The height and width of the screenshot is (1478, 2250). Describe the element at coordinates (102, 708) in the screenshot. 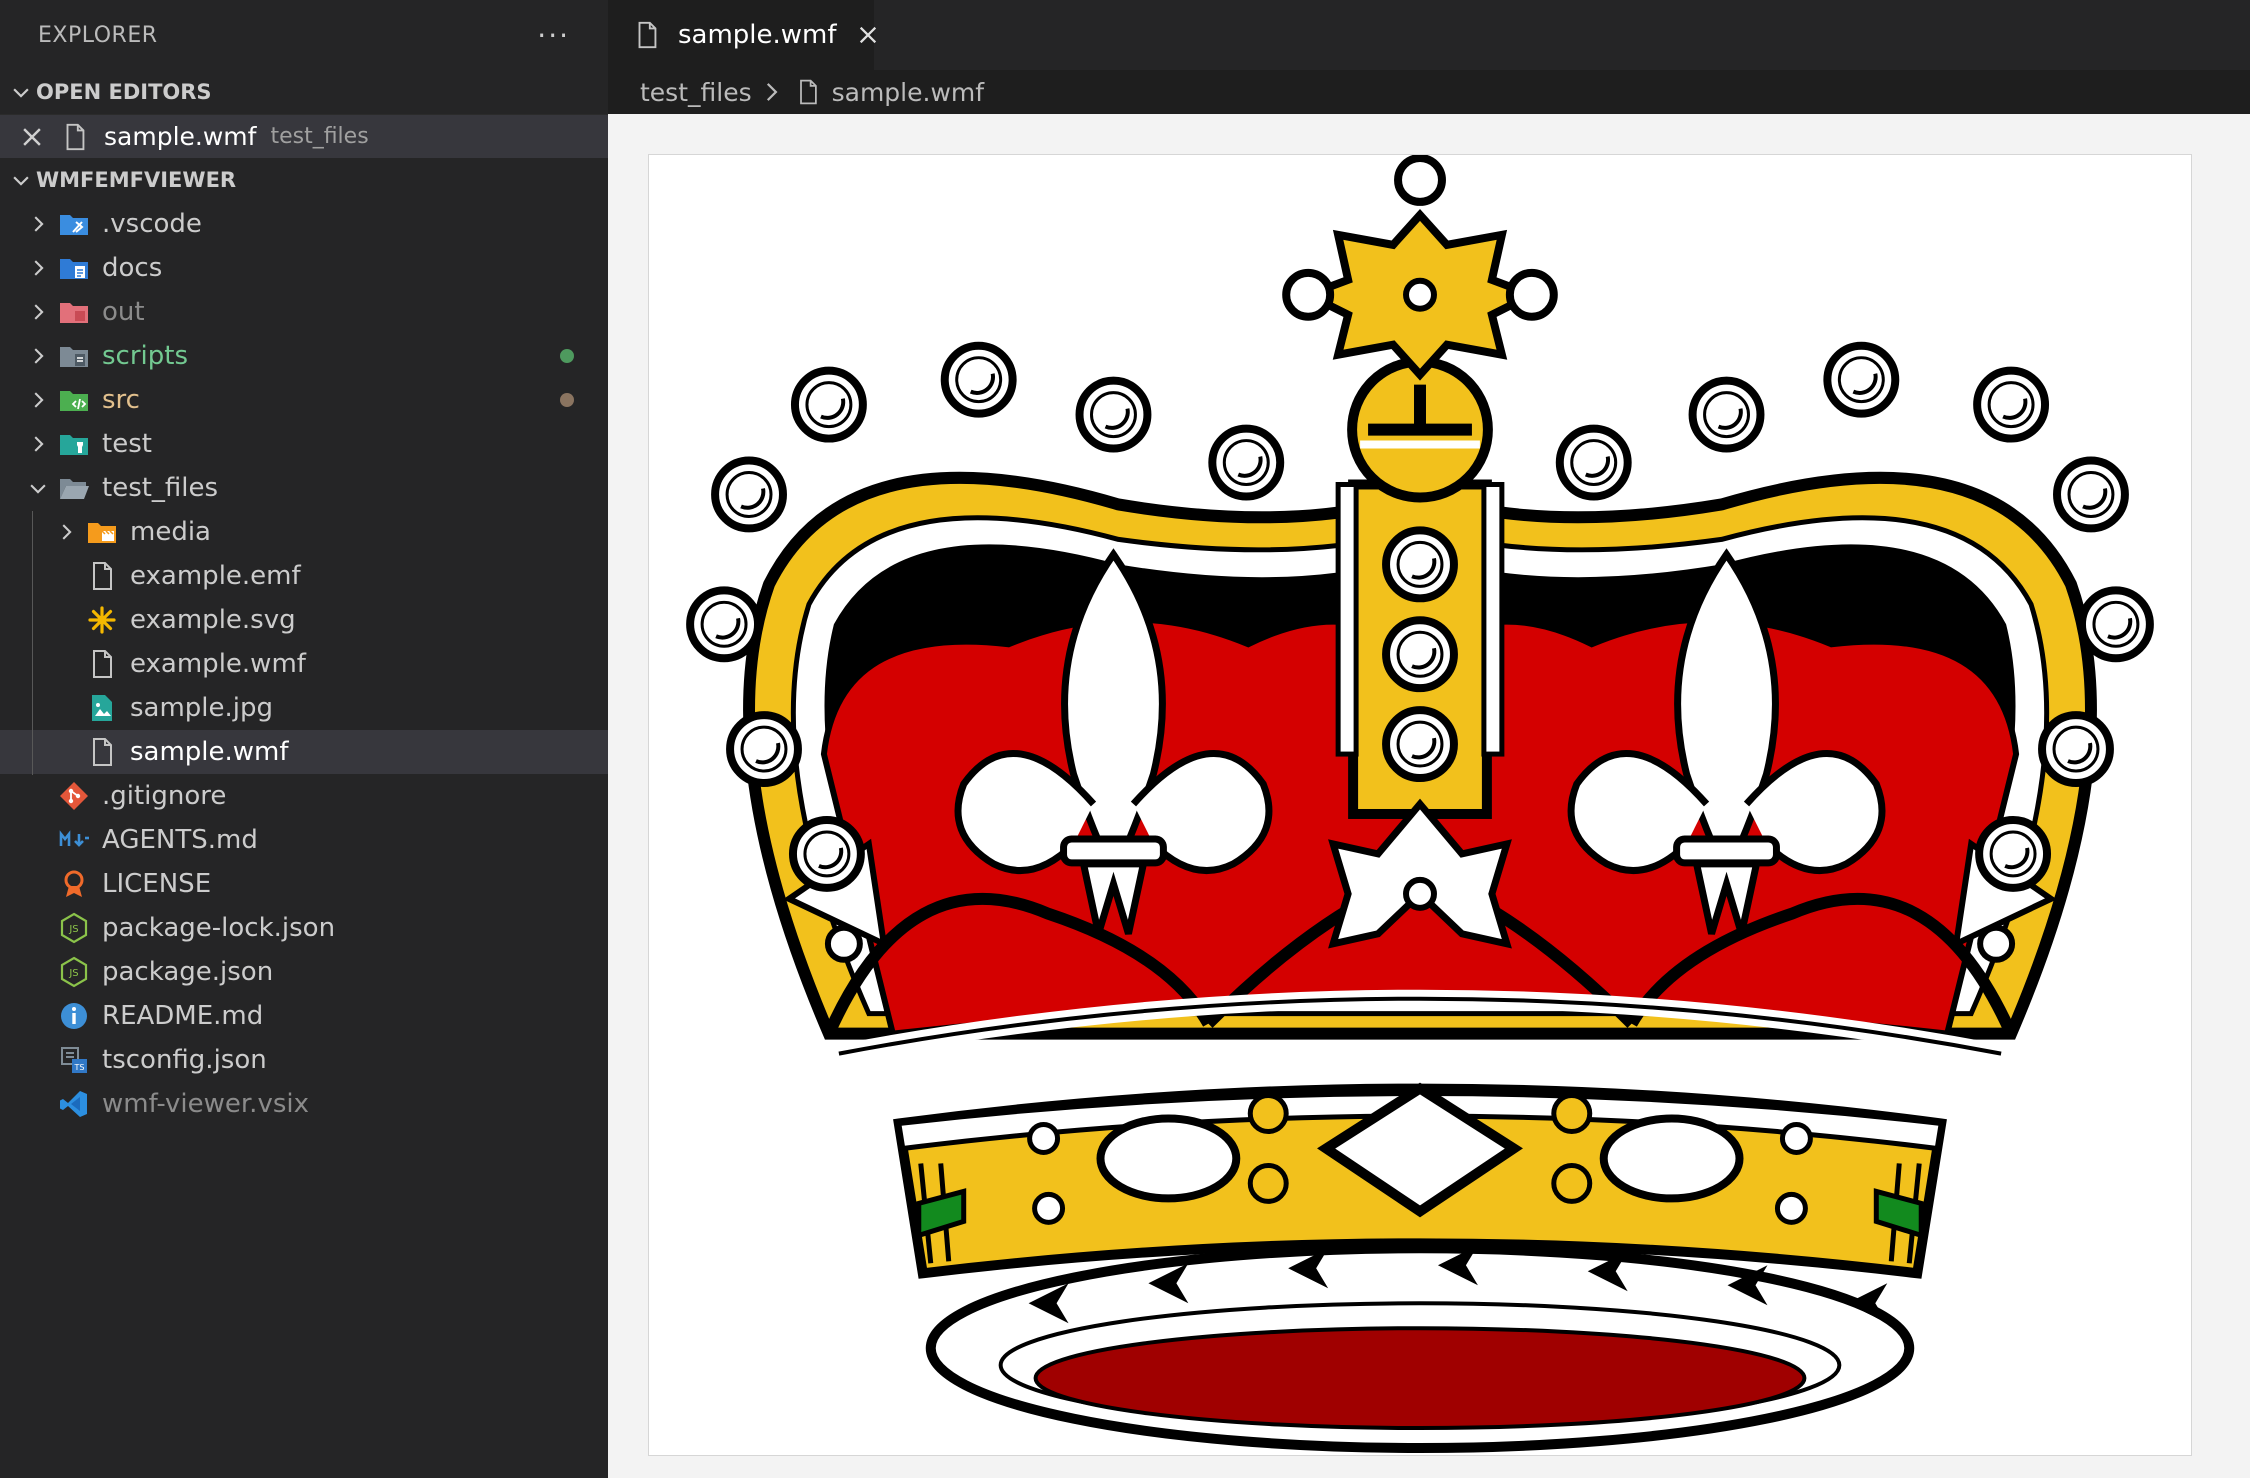

I see `image-icon` at that location.